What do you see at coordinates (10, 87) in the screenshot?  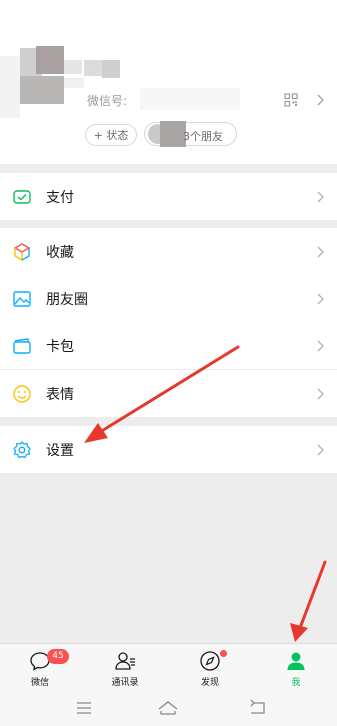 I see `blurred-name-region` at bounding box center [10, 87].